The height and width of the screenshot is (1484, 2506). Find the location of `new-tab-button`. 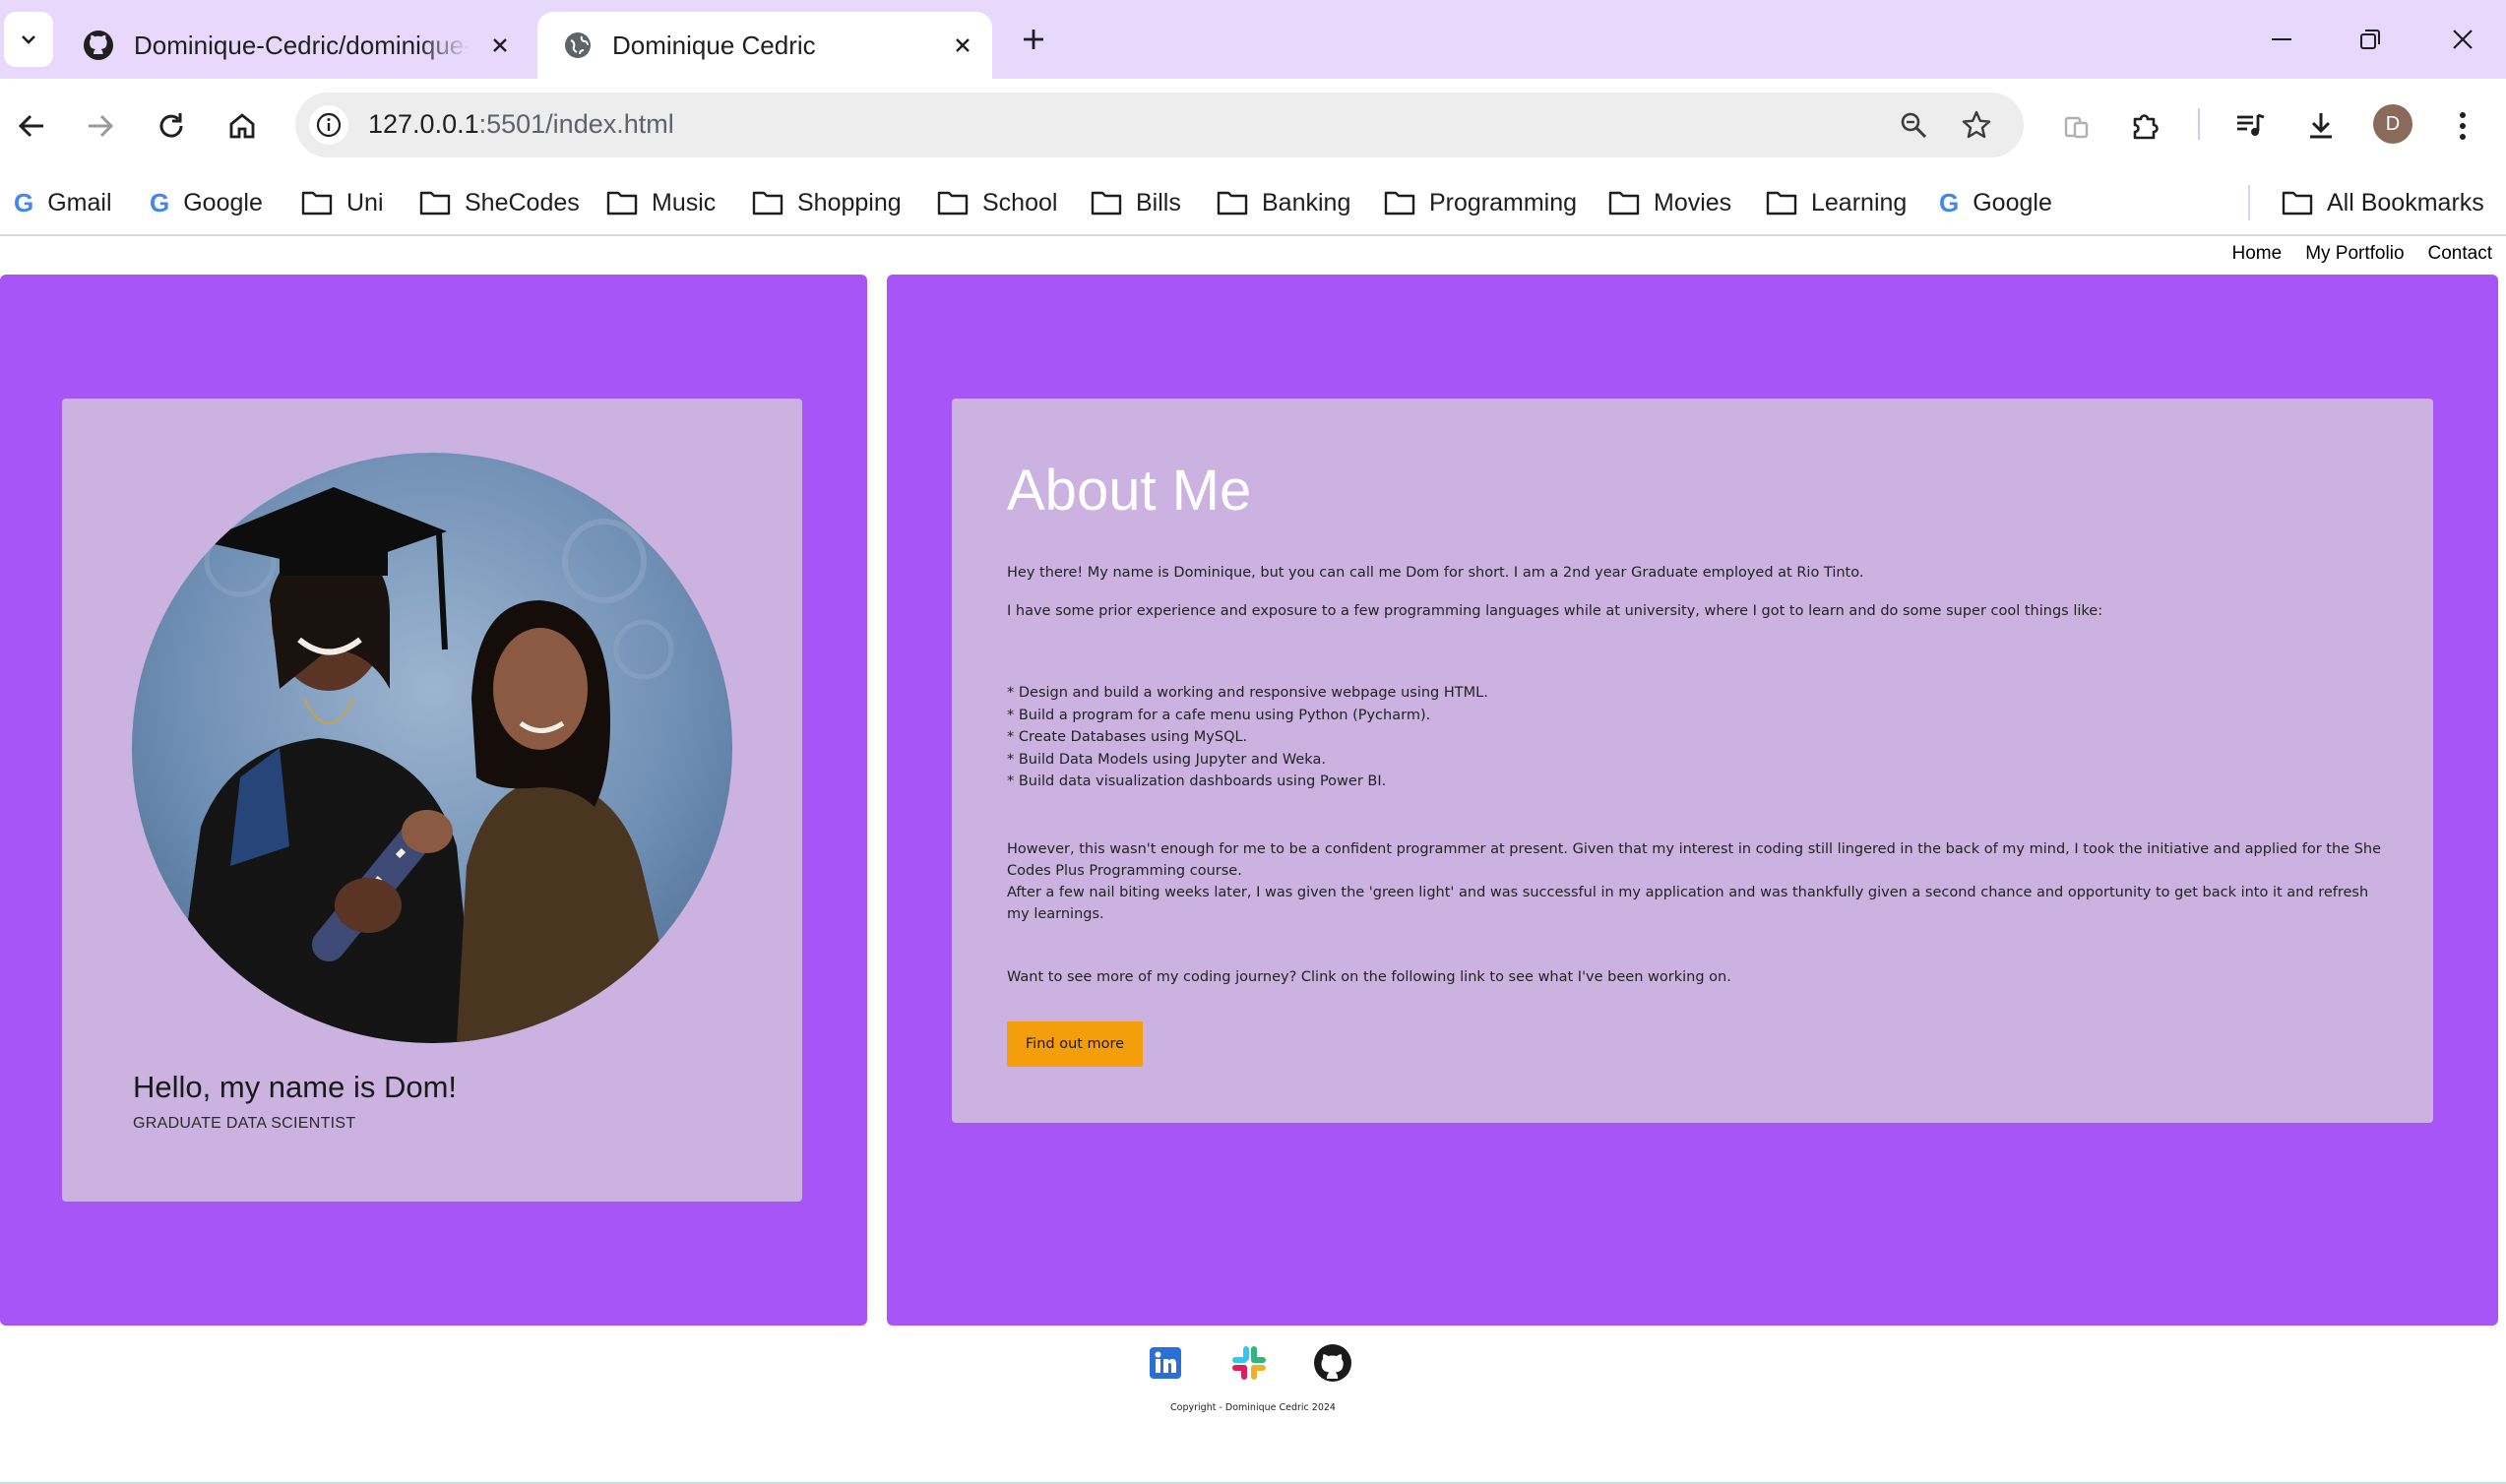

new-tab-button is located at coordinates (1033, 40).